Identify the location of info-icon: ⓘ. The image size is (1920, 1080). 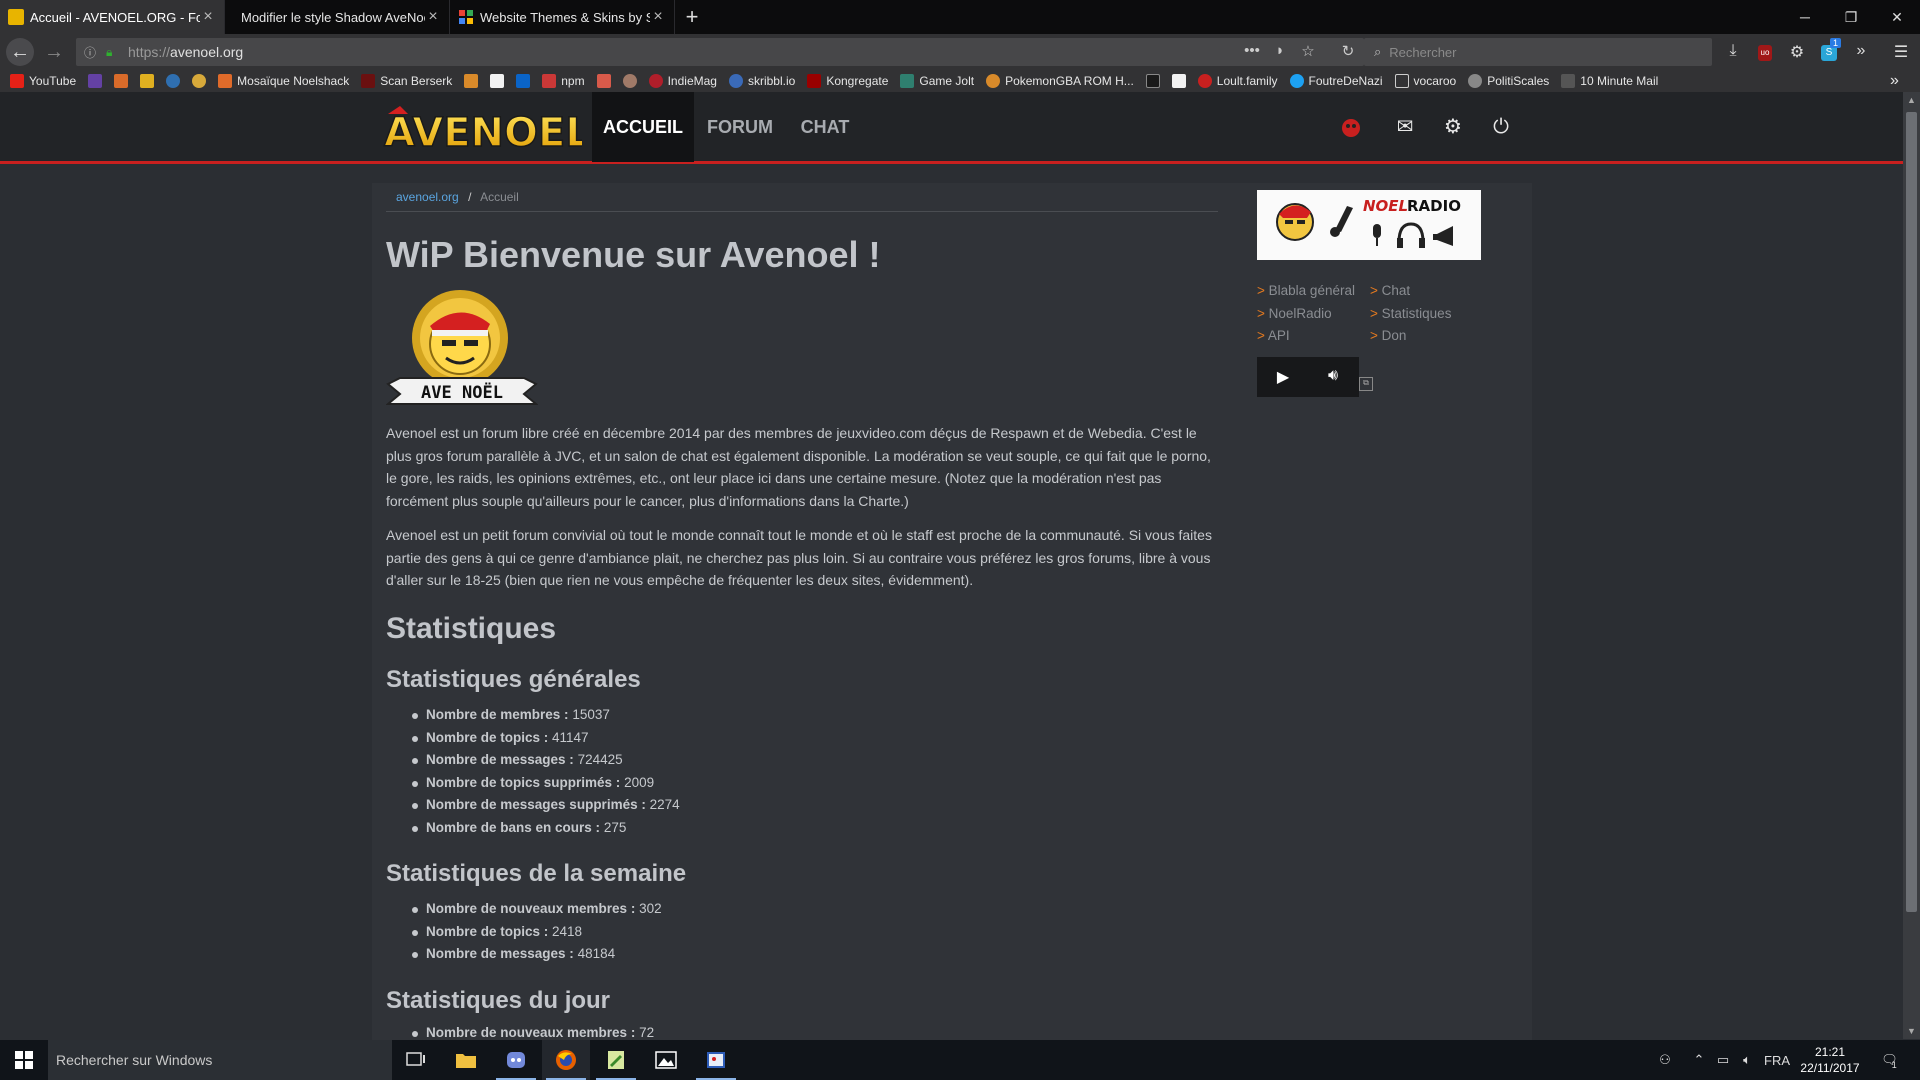
(90, 52).